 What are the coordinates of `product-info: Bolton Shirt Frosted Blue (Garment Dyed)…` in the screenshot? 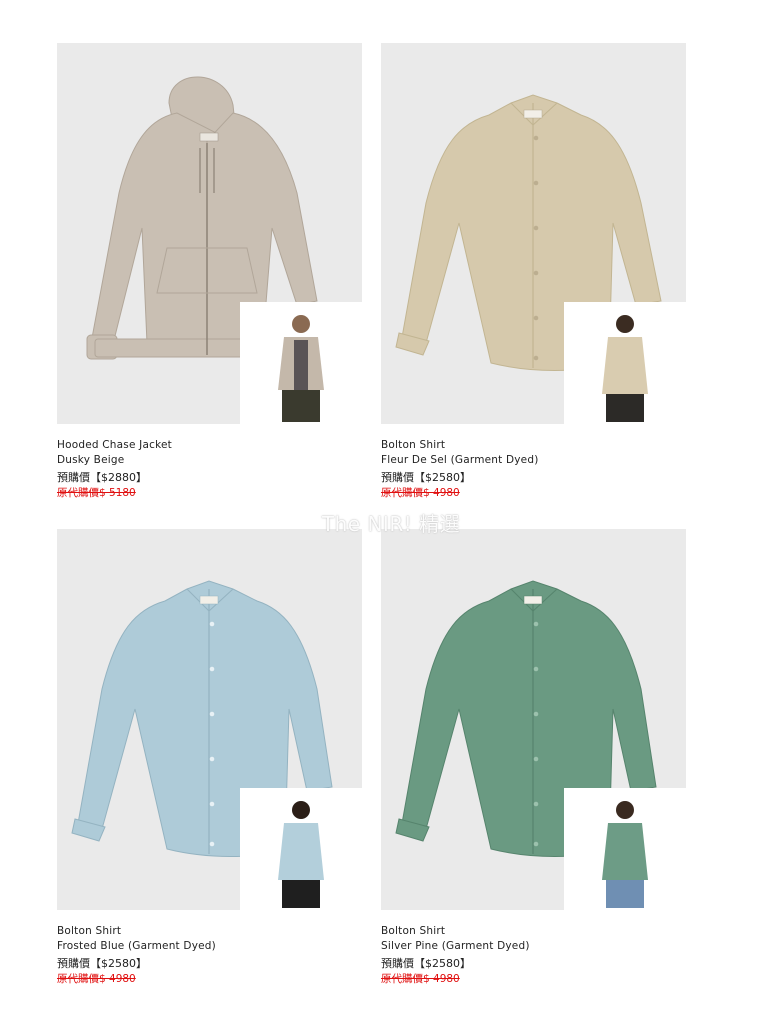 It's located at (209, 955).